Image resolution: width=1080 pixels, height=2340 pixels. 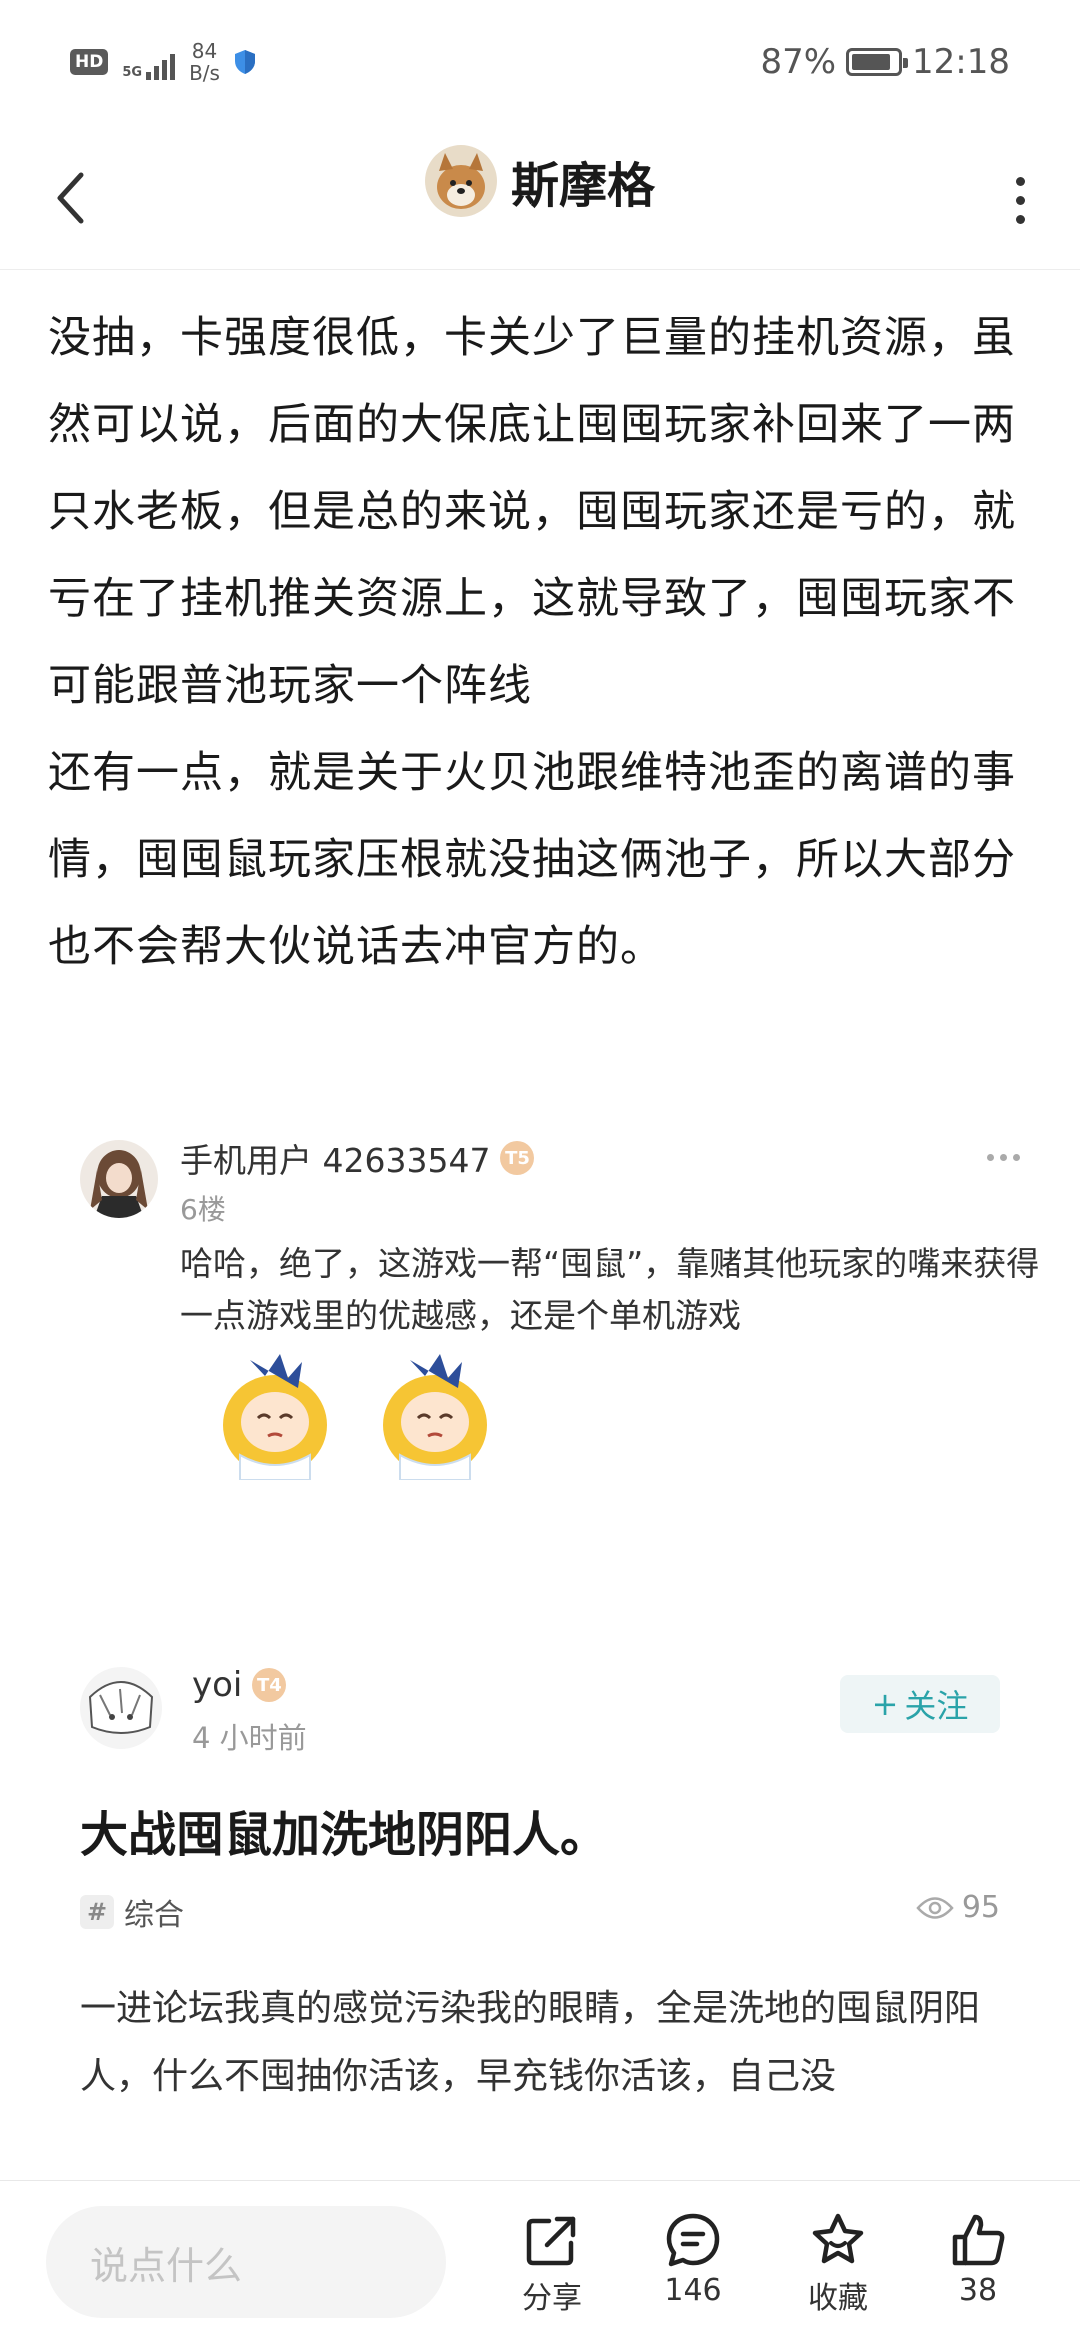 I want to click on favorite-button: 收藏, so click(x=838, y=2264).